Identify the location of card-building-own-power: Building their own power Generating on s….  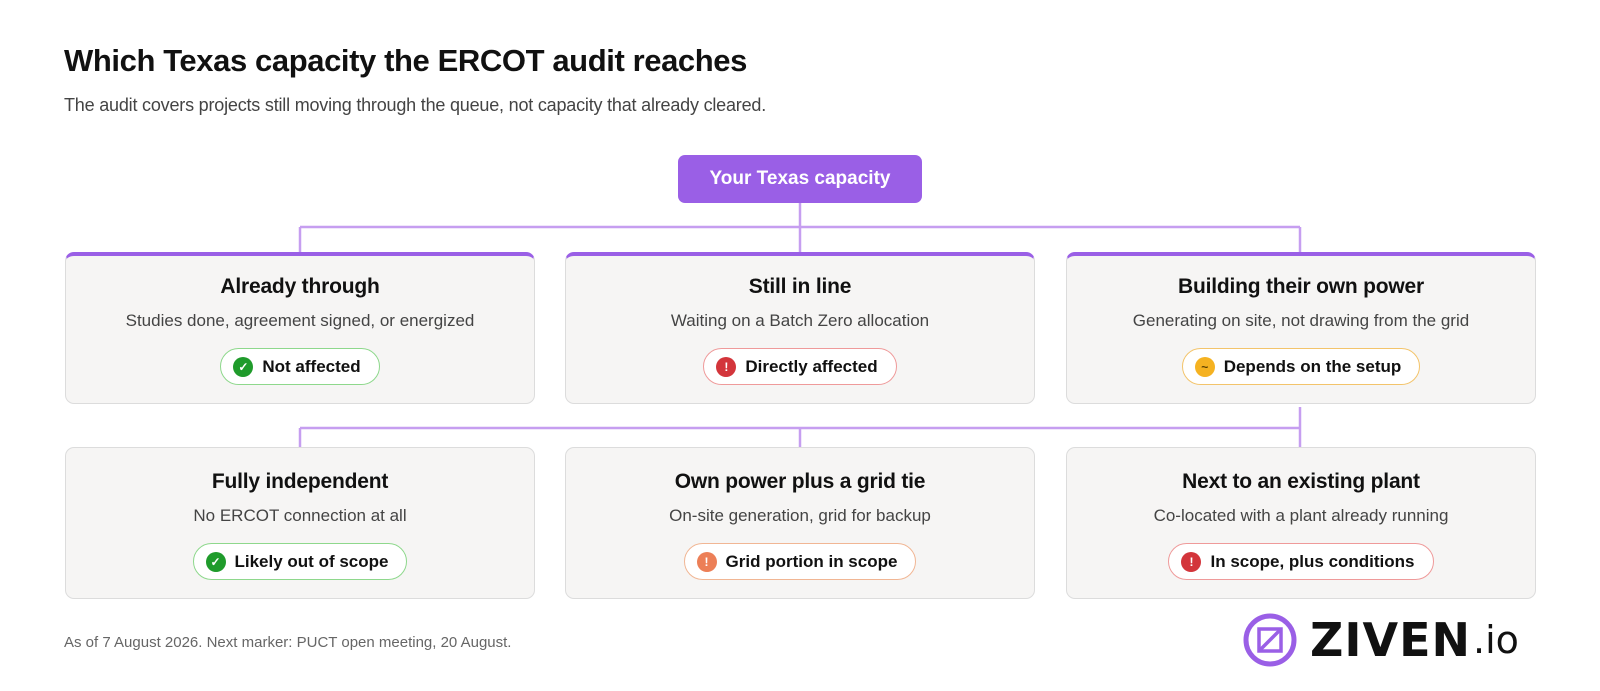
(1301, 328).